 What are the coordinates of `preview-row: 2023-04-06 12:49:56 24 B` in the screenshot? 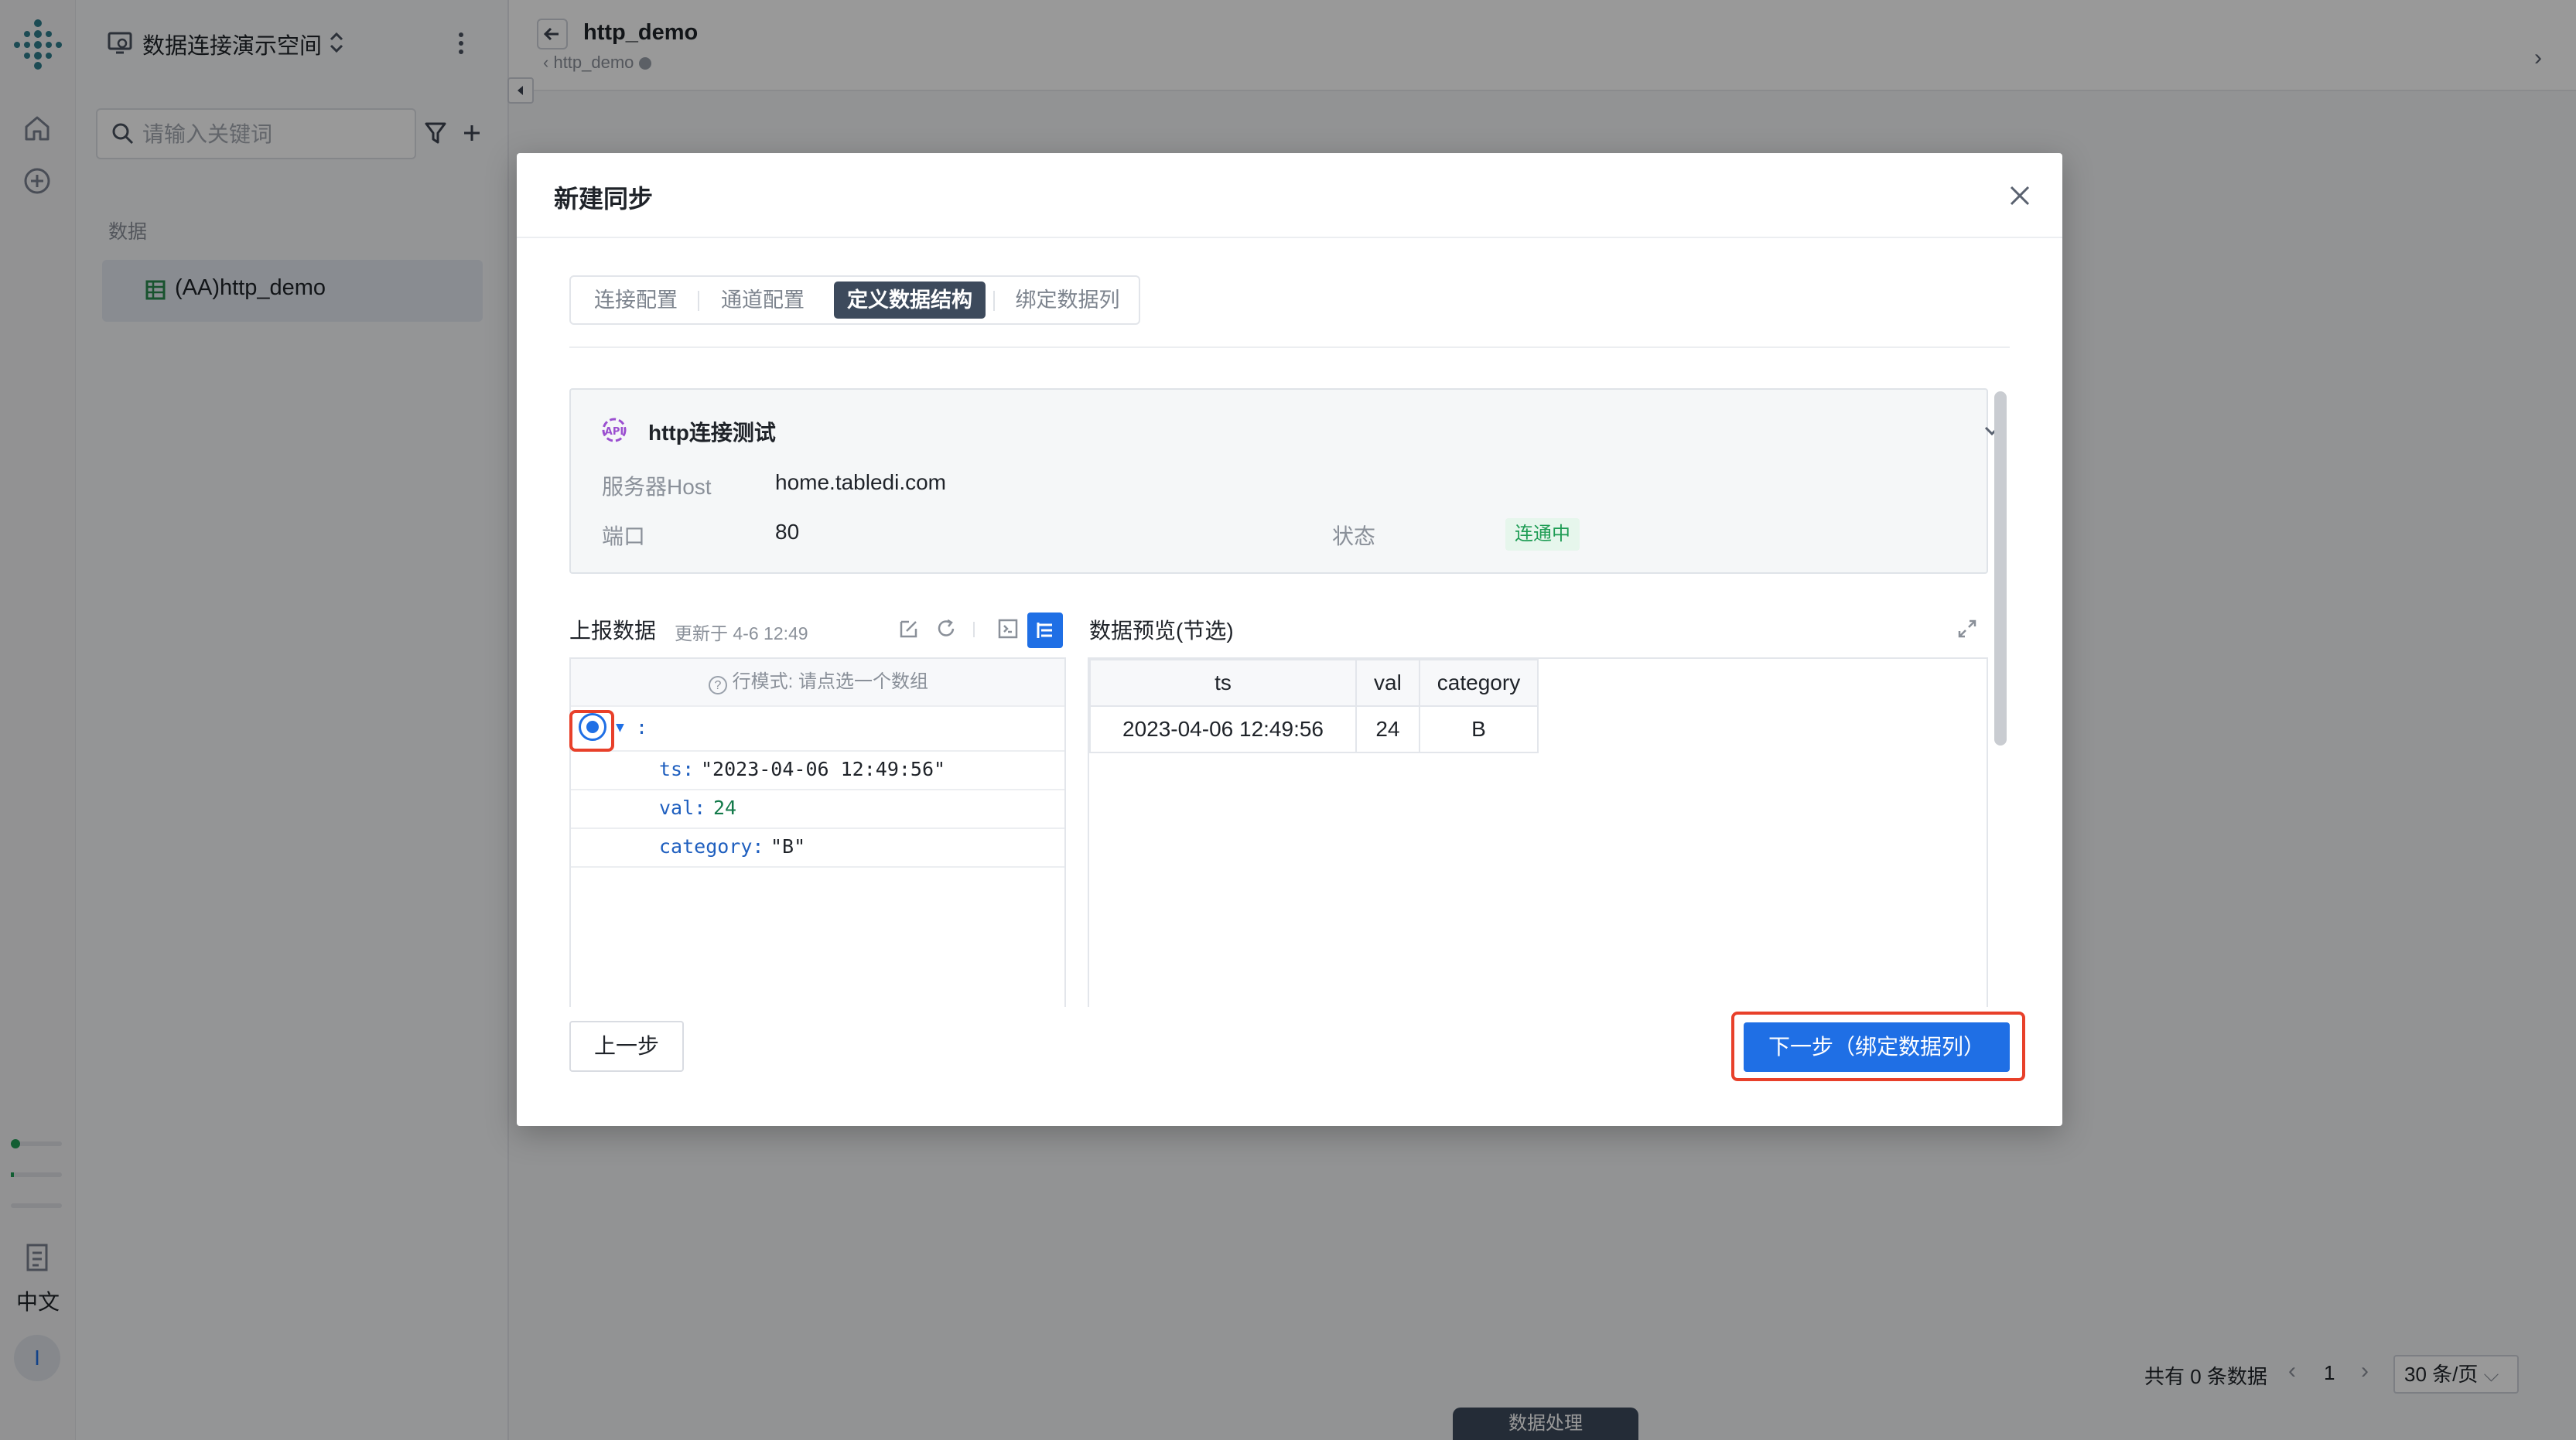 It's located at (1314, 729).